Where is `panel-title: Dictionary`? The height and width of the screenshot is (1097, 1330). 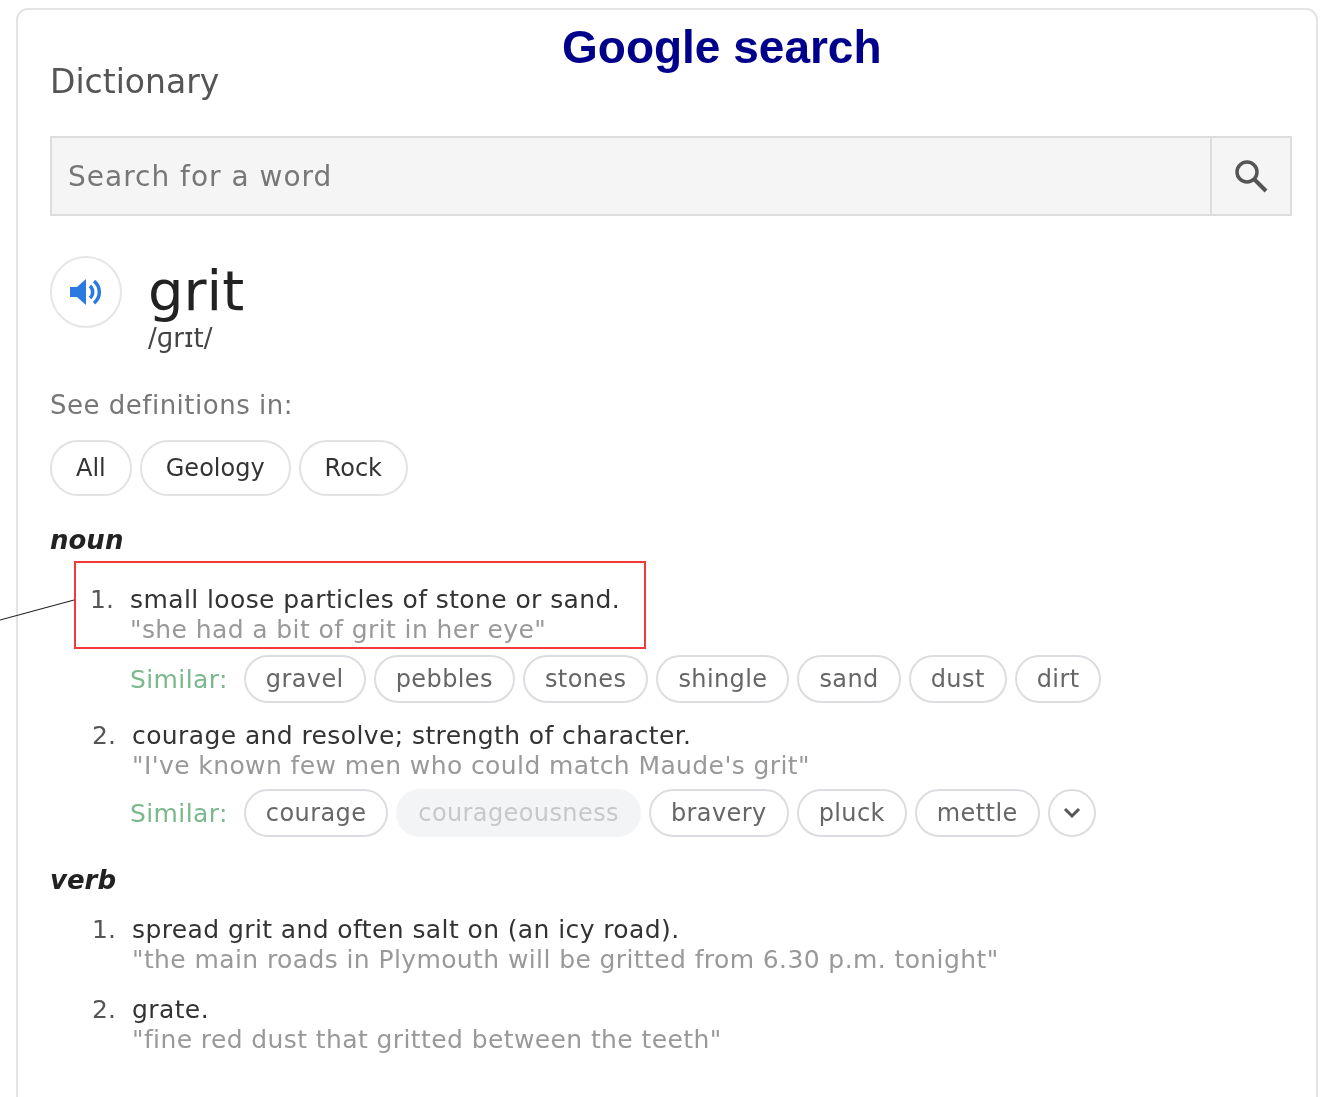 panel-title: Dictionary is located at coordinates (135, 82).